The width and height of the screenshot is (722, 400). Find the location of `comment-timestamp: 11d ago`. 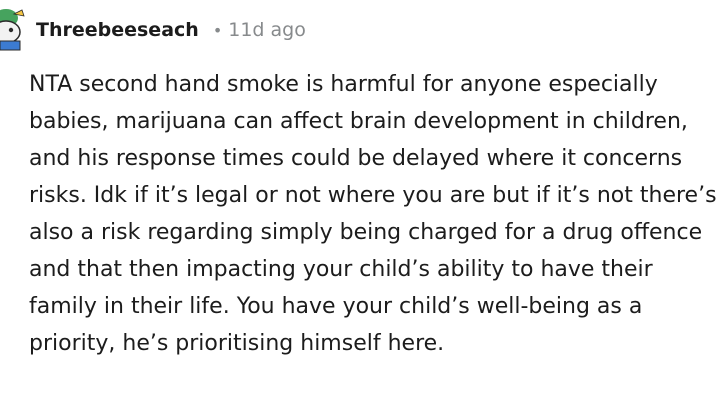

comment-timestamp: 11d ago is located at coordinates (267, 30).